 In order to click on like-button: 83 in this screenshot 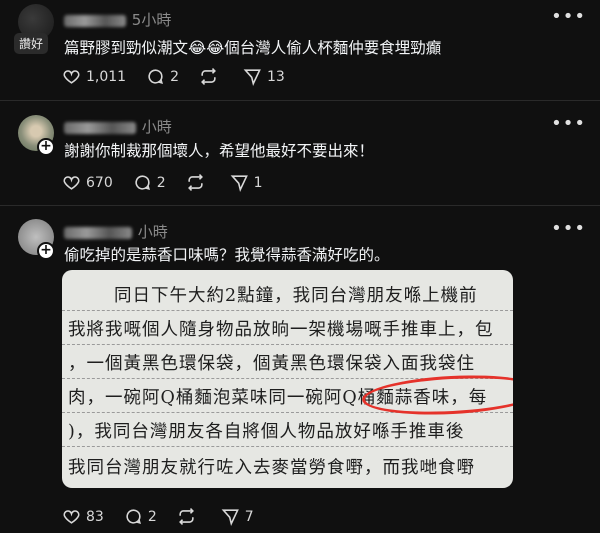, I will do `click(83, 516)`.